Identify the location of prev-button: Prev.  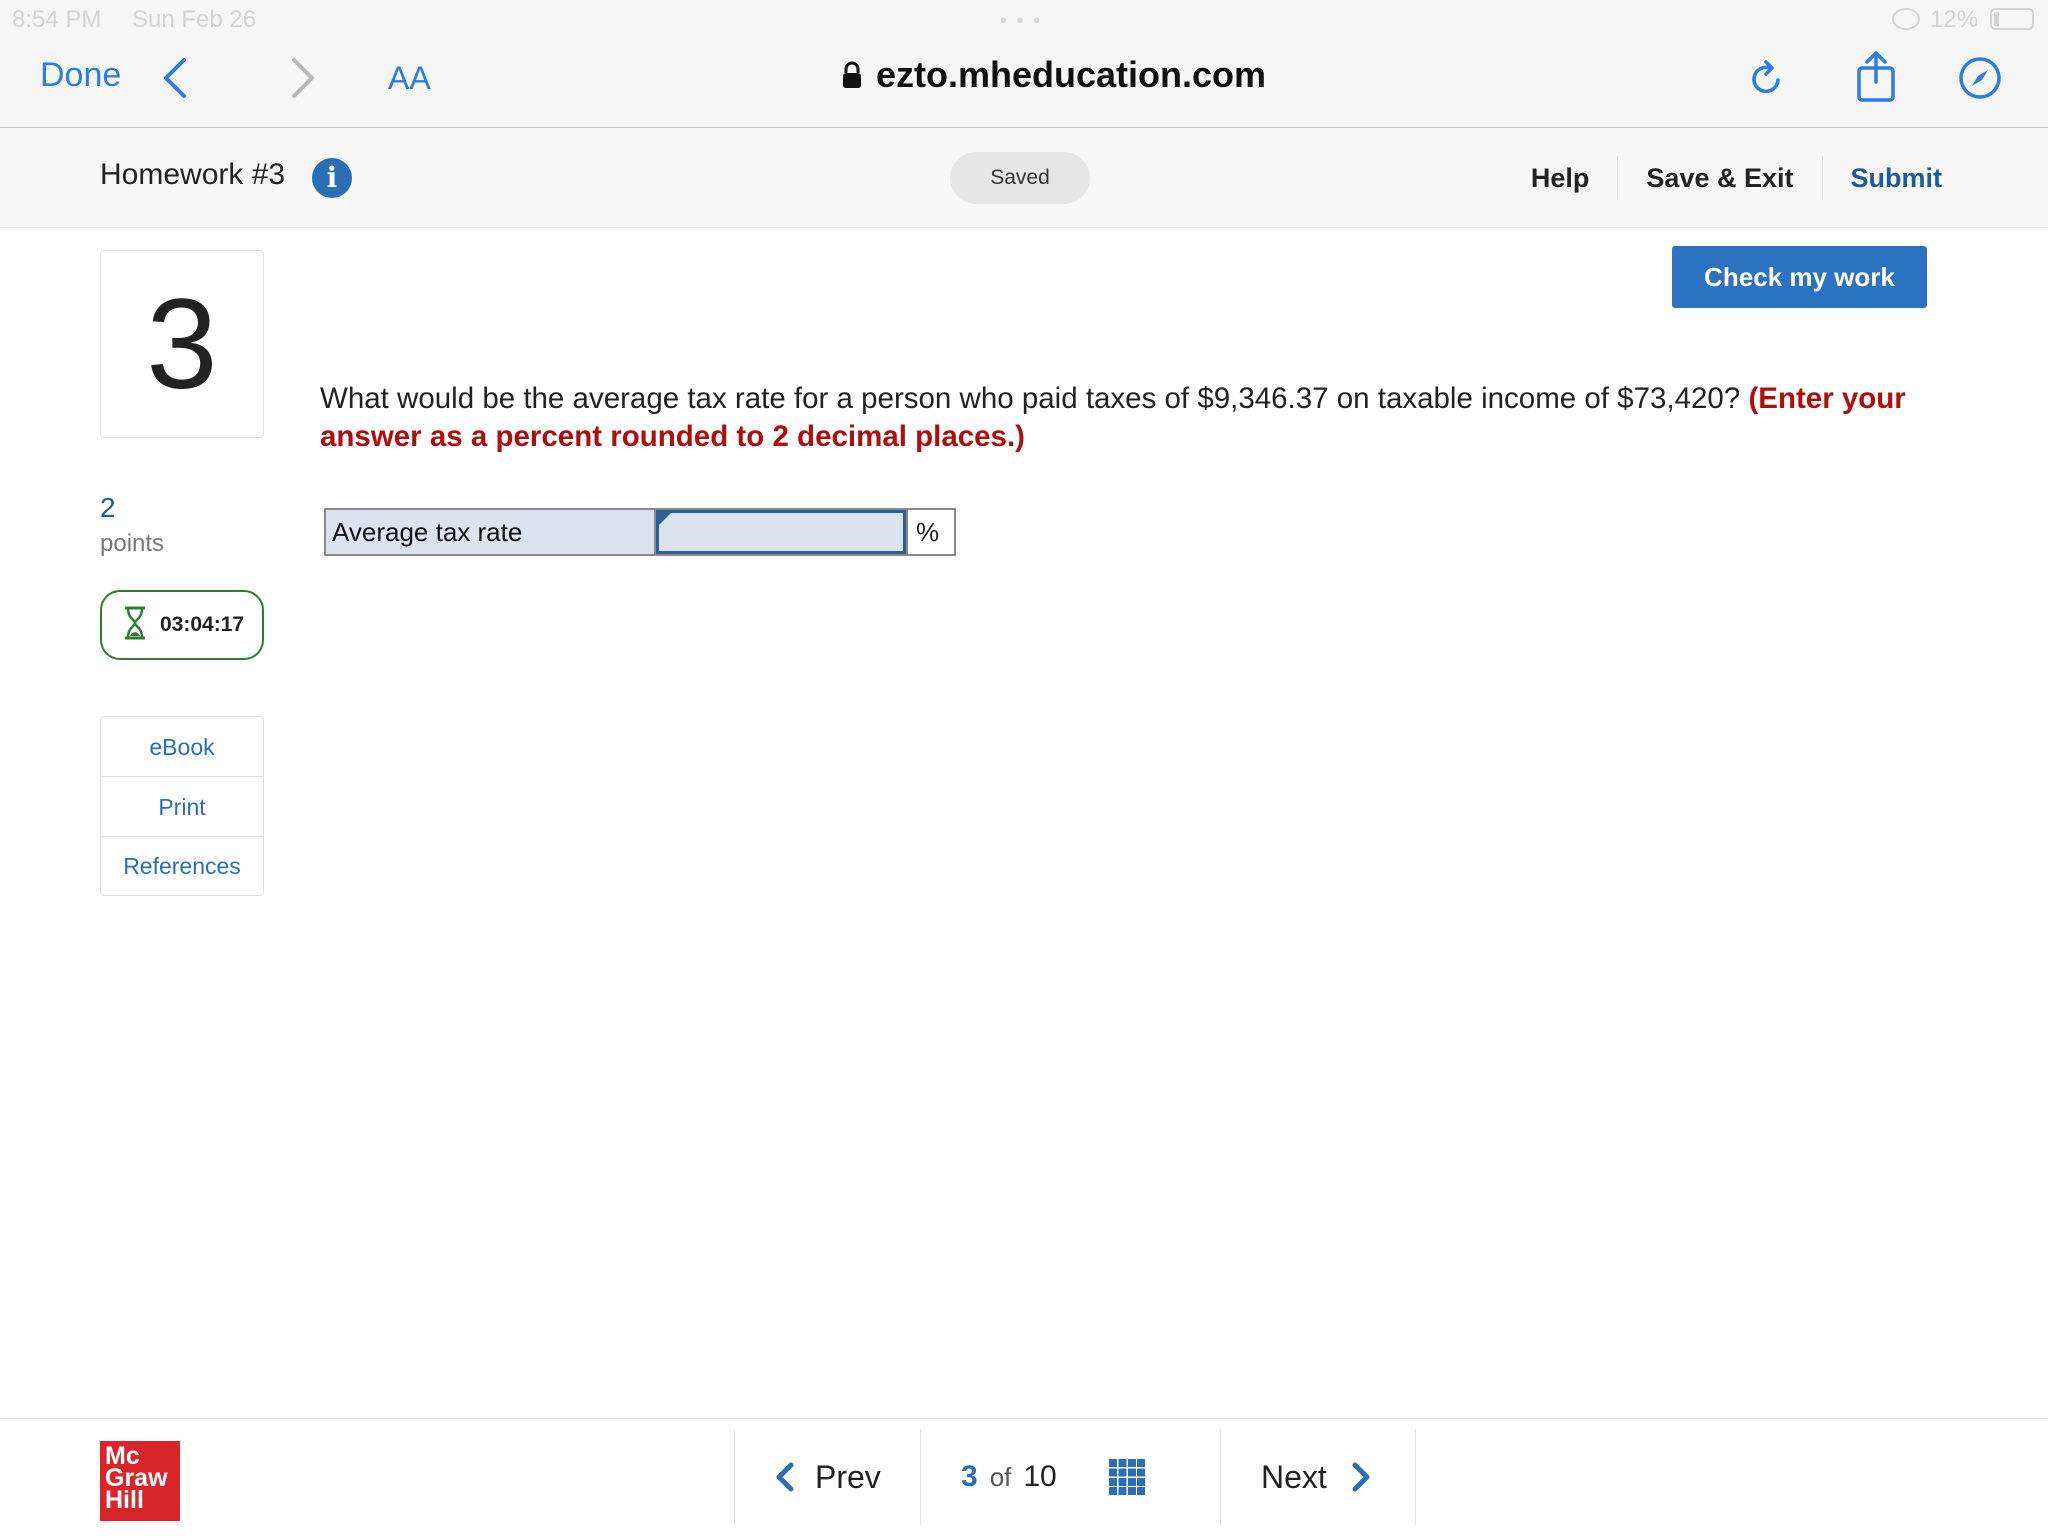
(827, 1477).